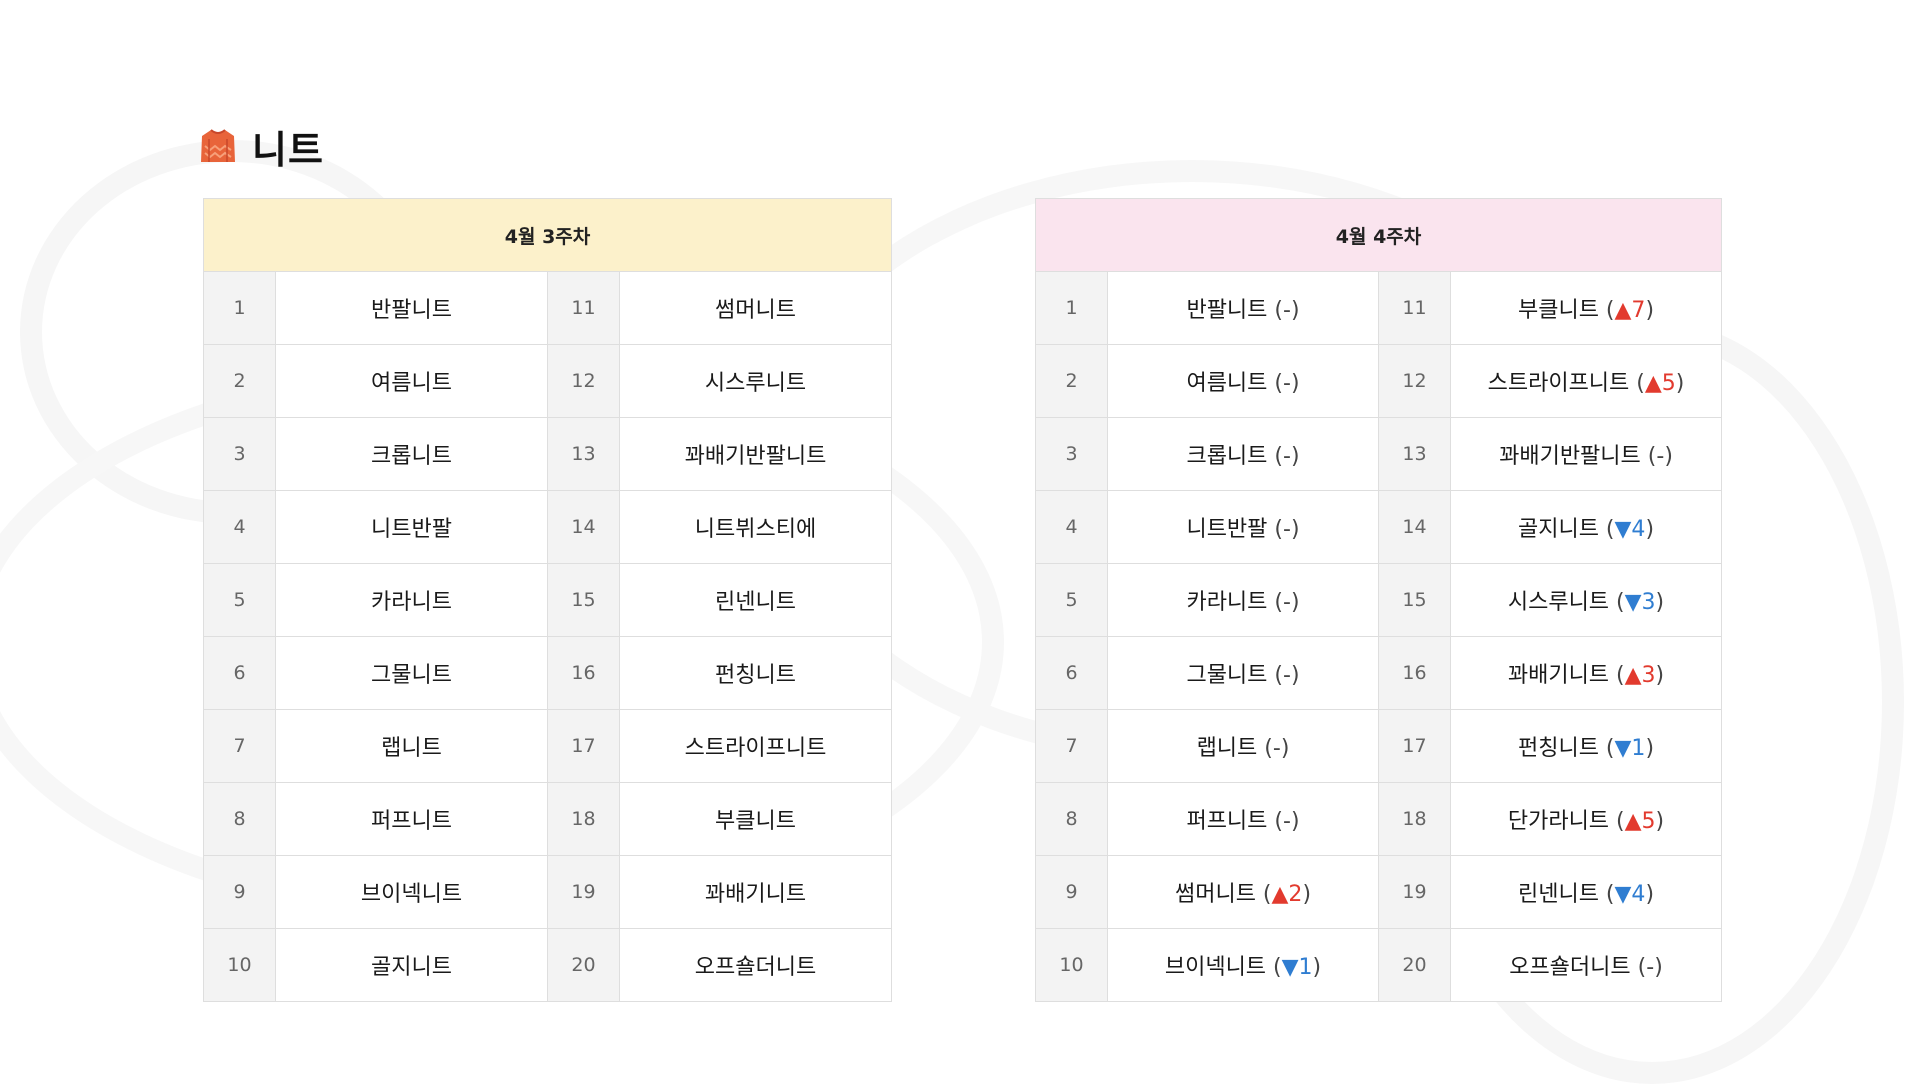 This screenshot has width=1920, height=1084. Describe the element at coordinates (1243, 381) in the screenshot. I see `list-item: 여름니트 (-)` at that location.